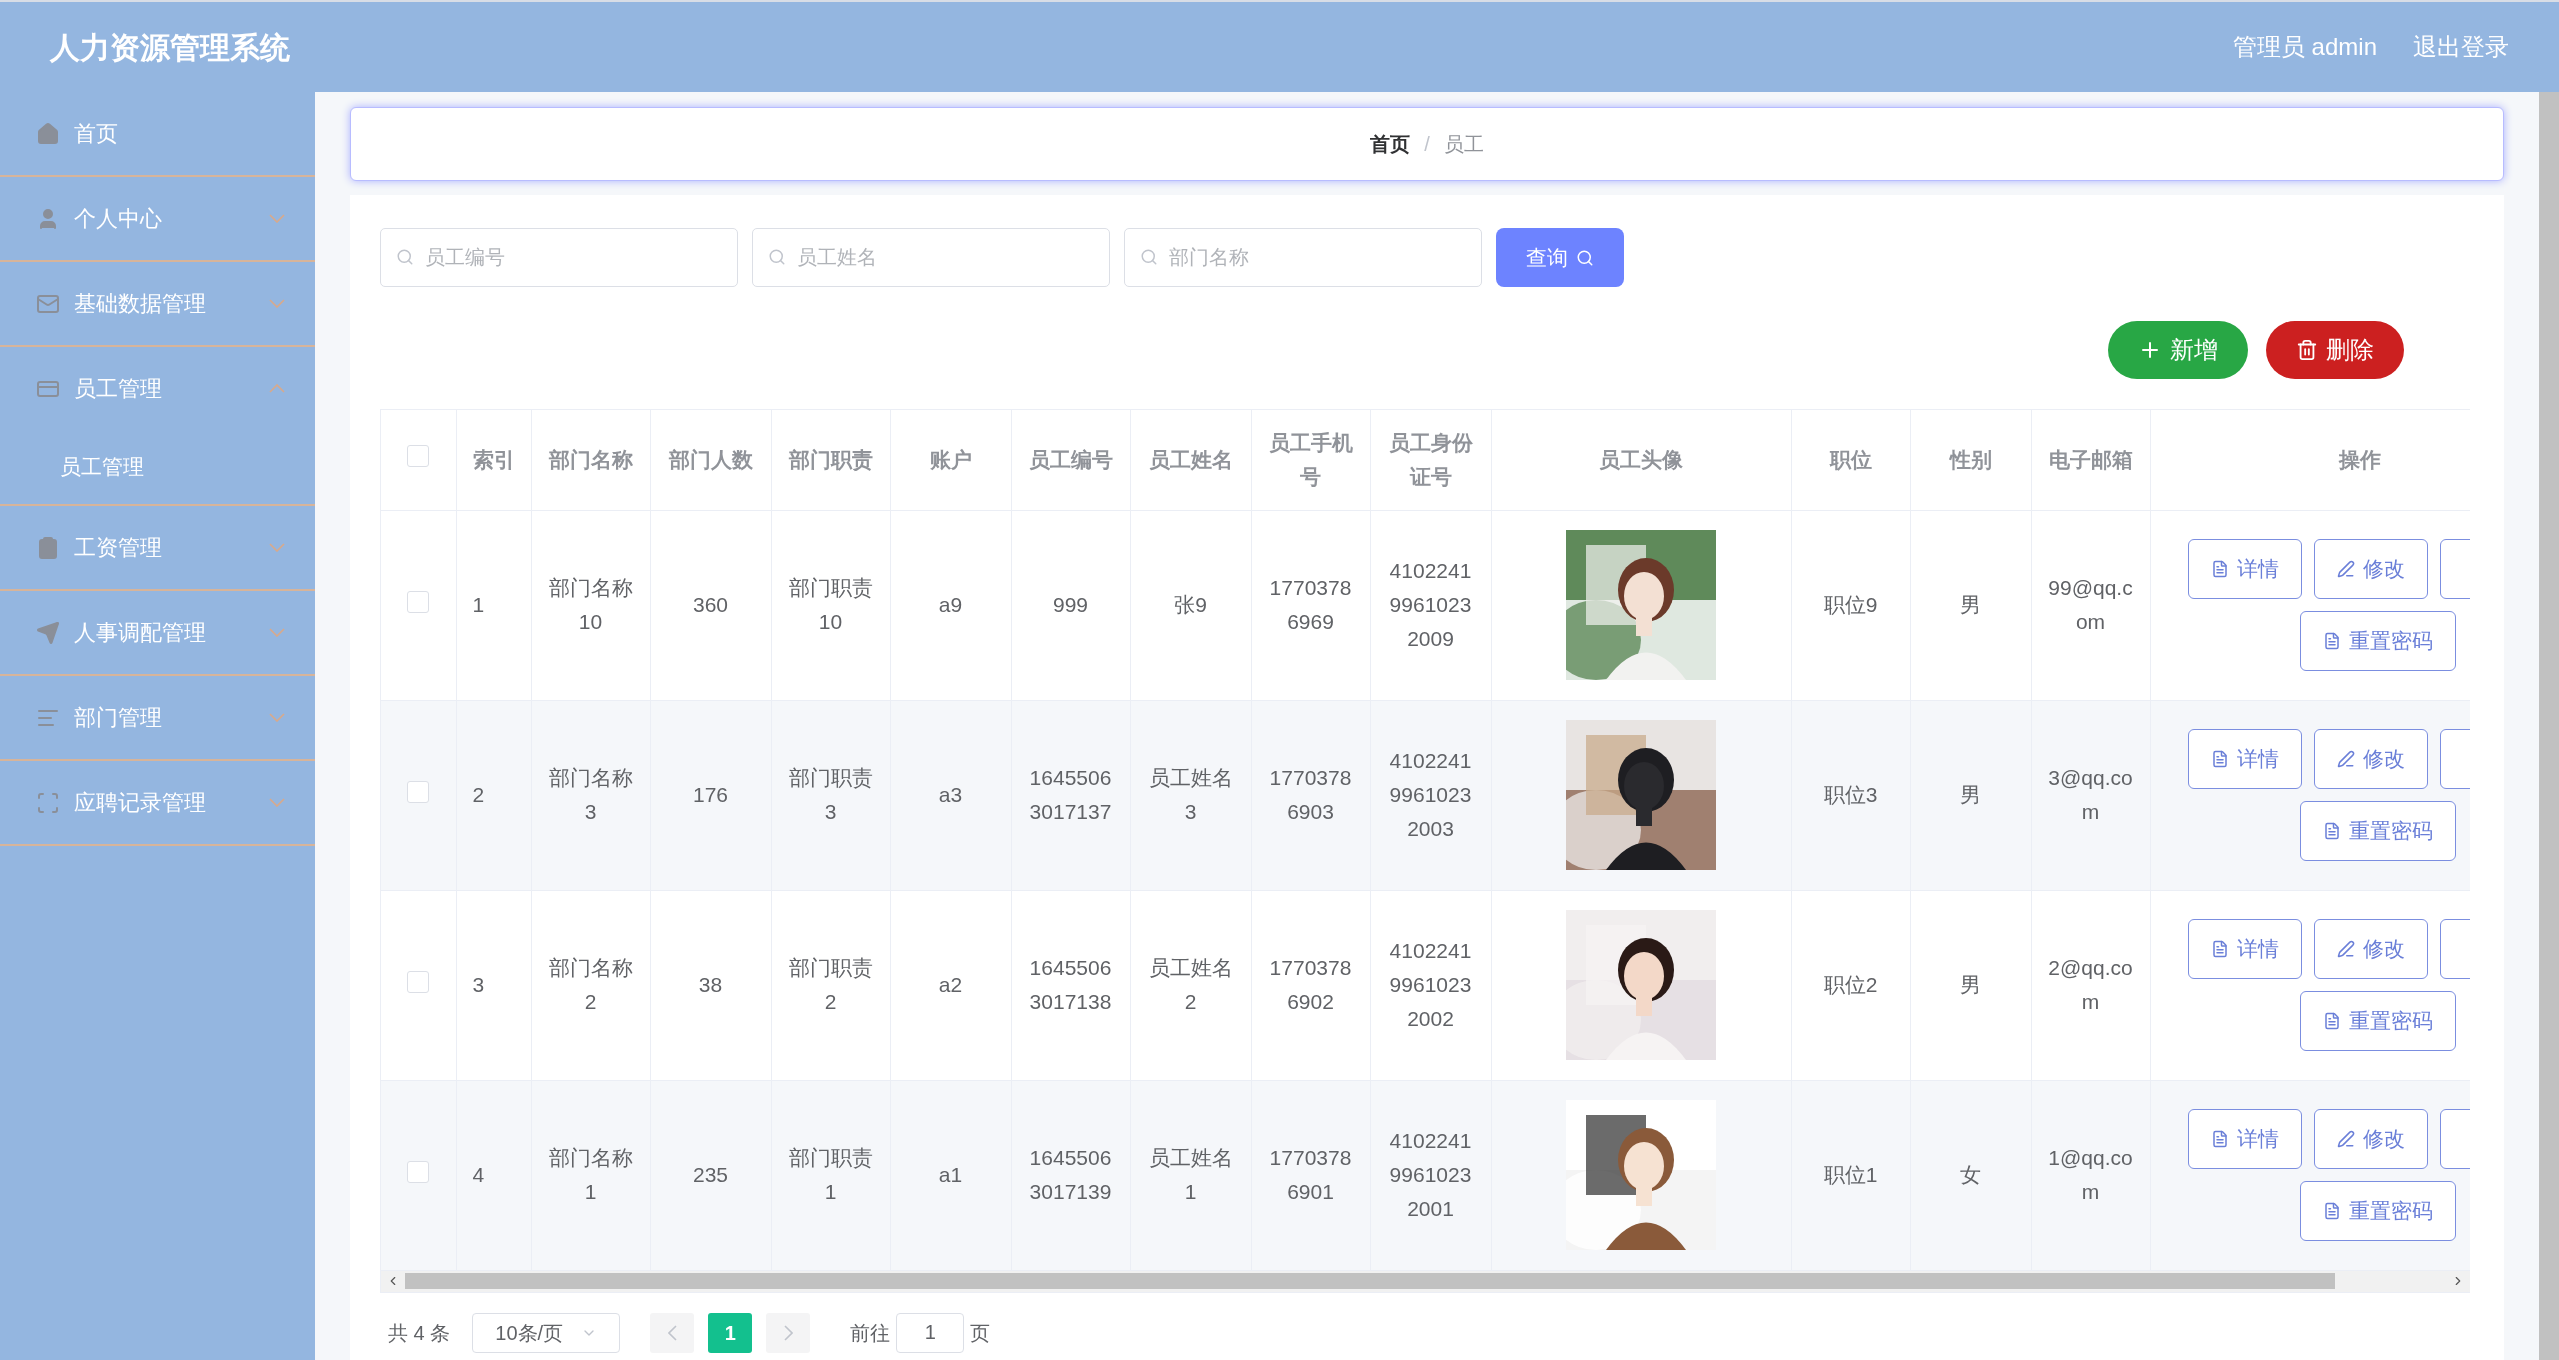 The image size is (2559, 1360). What do you see at coordinates (1070, 460) in the screenshot?
I see `column-header: 员工编号` at bounding box center [1070, 460].